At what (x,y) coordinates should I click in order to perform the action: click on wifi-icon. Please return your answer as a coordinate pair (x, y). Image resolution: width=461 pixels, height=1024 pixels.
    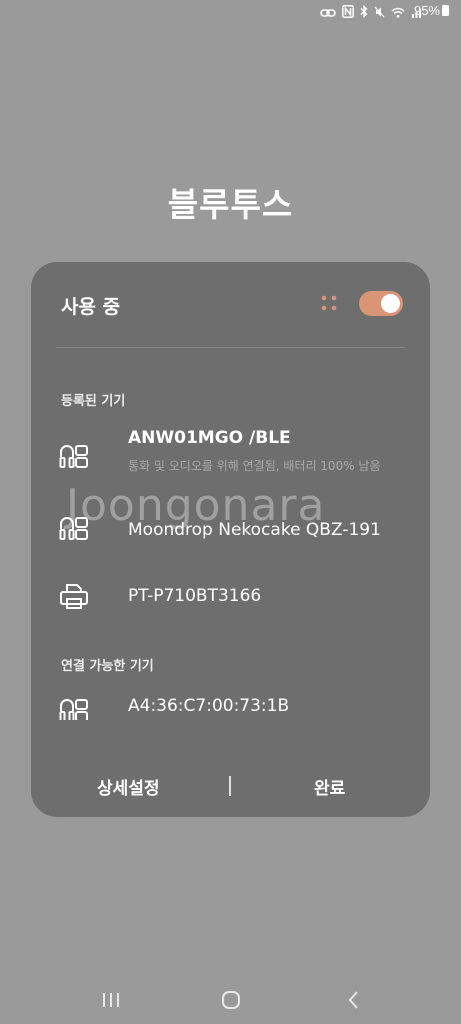
    Looking at the image, I should click on (398, 12).